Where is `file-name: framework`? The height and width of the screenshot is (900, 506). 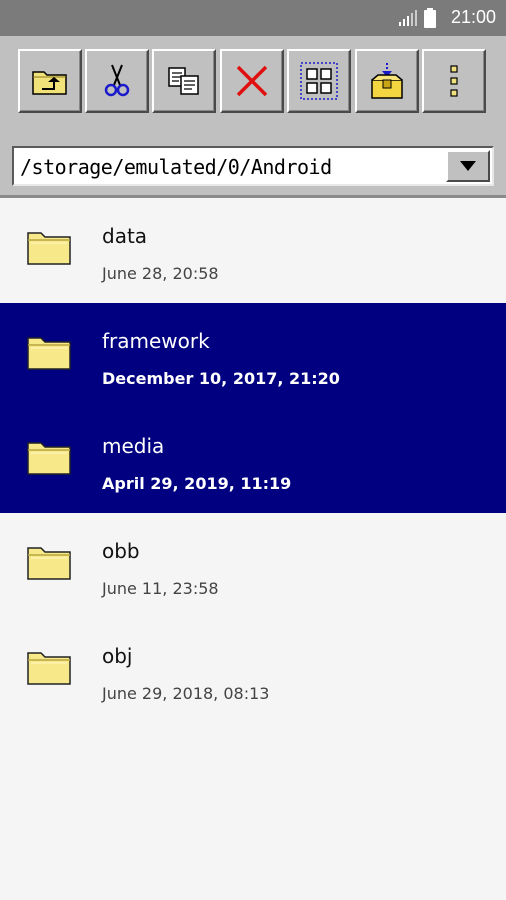 file-name: framework is located at coordinates (156, 341).